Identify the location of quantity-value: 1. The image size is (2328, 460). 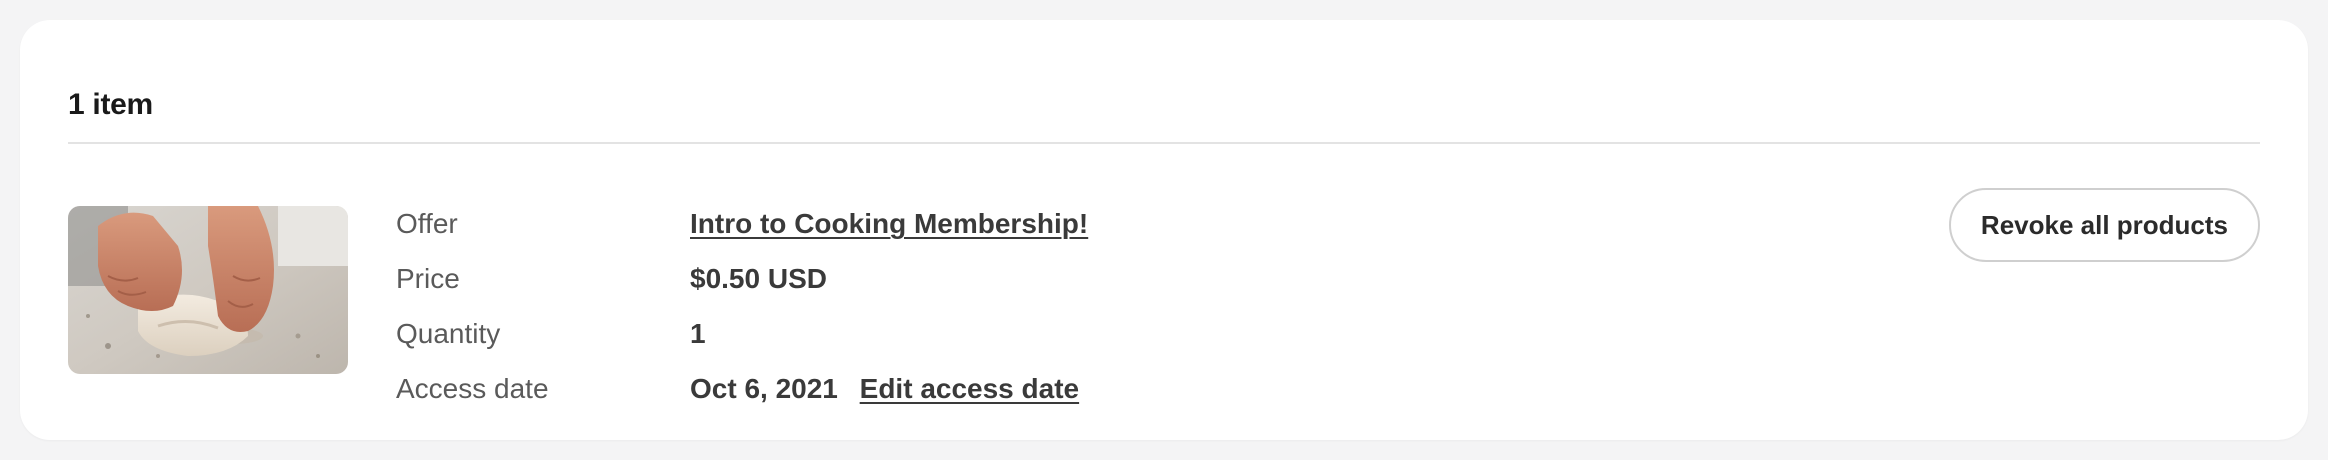
(698, 333).